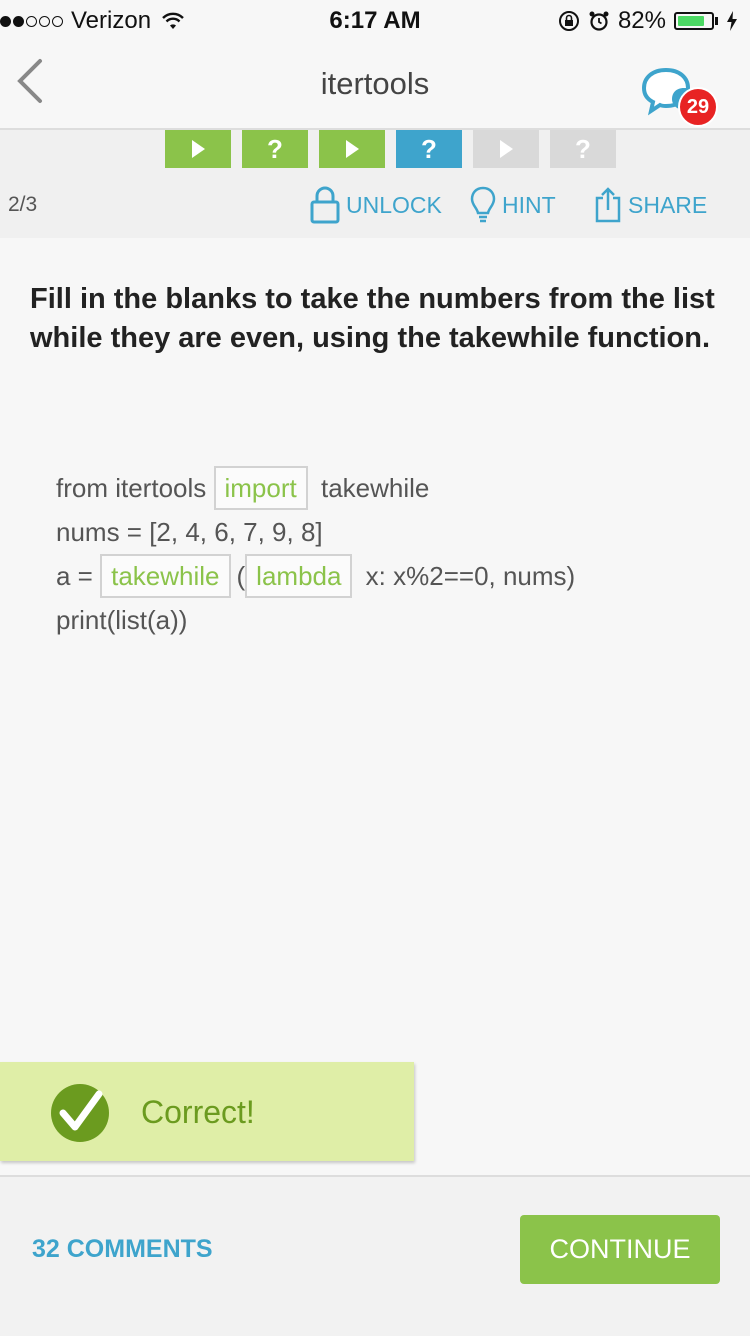 Image resolution: width=750 pixels, height=1336 pixels. I want to click on feedback-text: Correct!, so click(198, 1112).